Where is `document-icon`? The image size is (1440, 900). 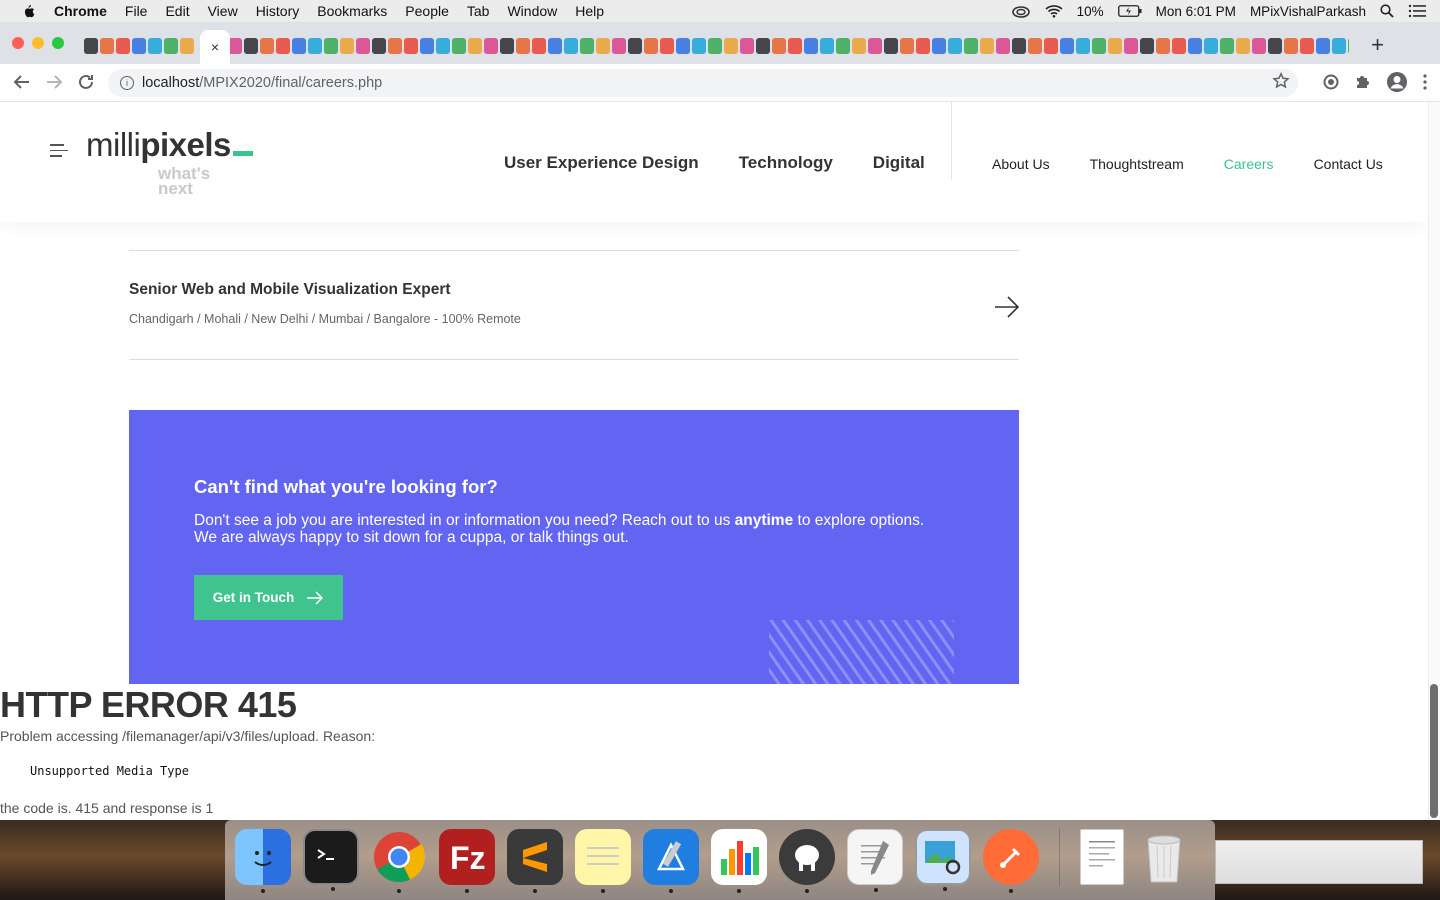
document-icon is located at coordinates (1102, 857).